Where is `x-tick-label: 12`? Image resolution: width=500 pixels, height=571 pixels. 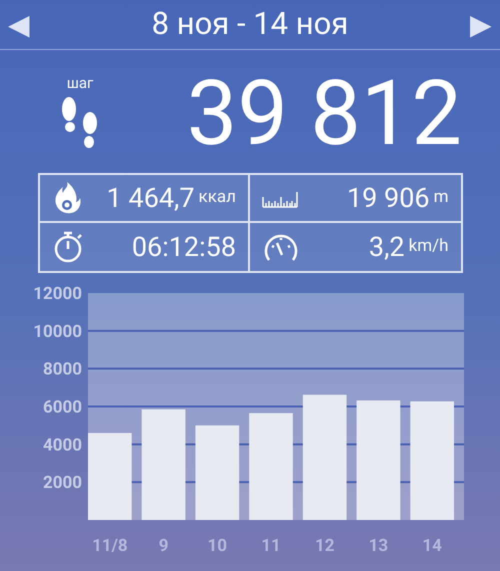 x-tick-label: 12 is located at coordinates (324, 546).